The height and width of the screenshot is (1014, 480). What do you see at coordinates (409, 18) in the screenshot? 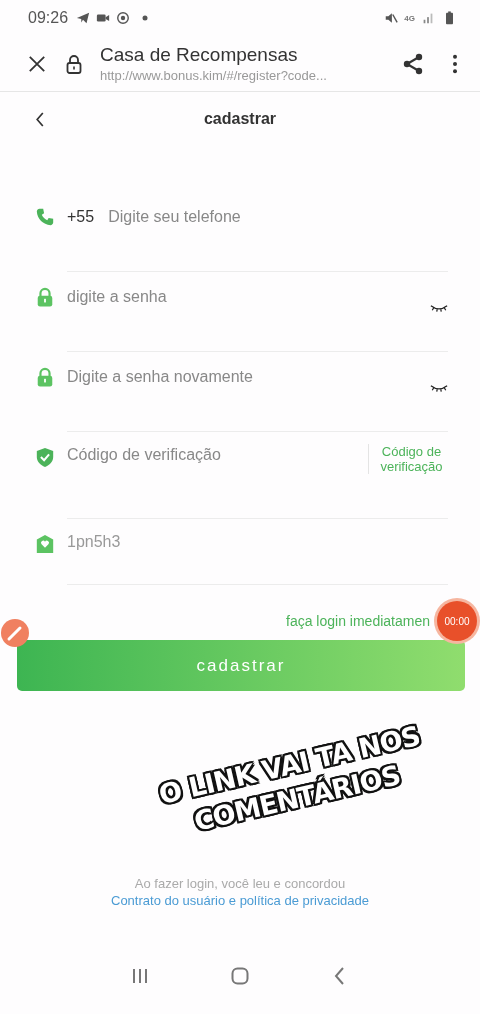
I see `network-label: 4G` at bounding box center [409, 18].